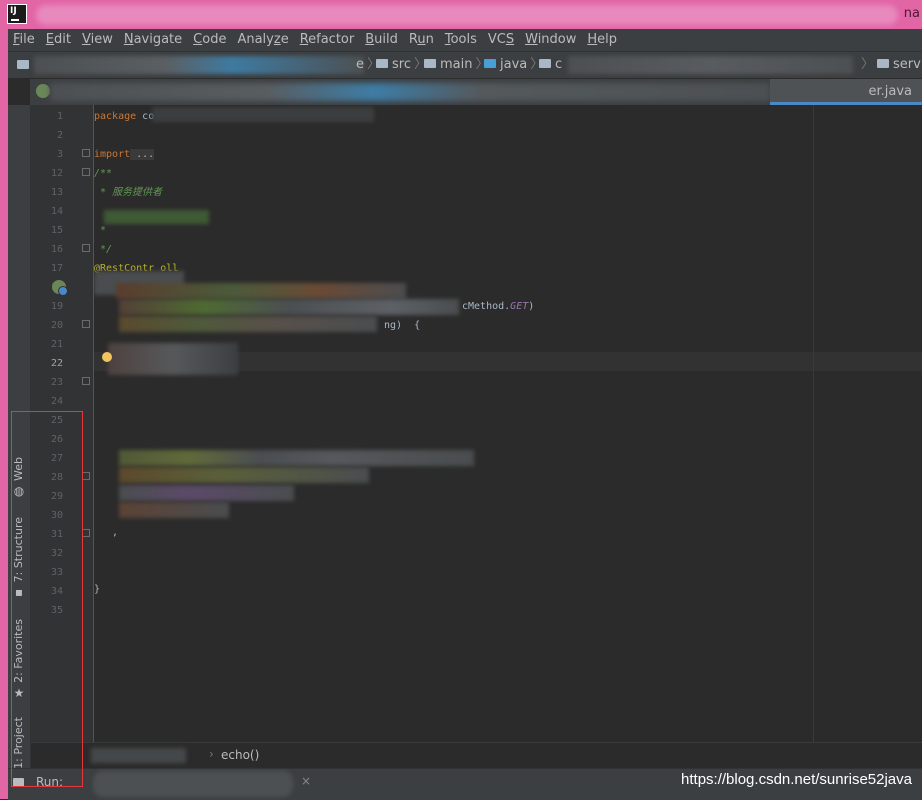 The width and height of the screenshot is (922, 800). Describe the element at coordinates (59, 40) in the screenshot. I see `menu-edit: Edit` at that location.